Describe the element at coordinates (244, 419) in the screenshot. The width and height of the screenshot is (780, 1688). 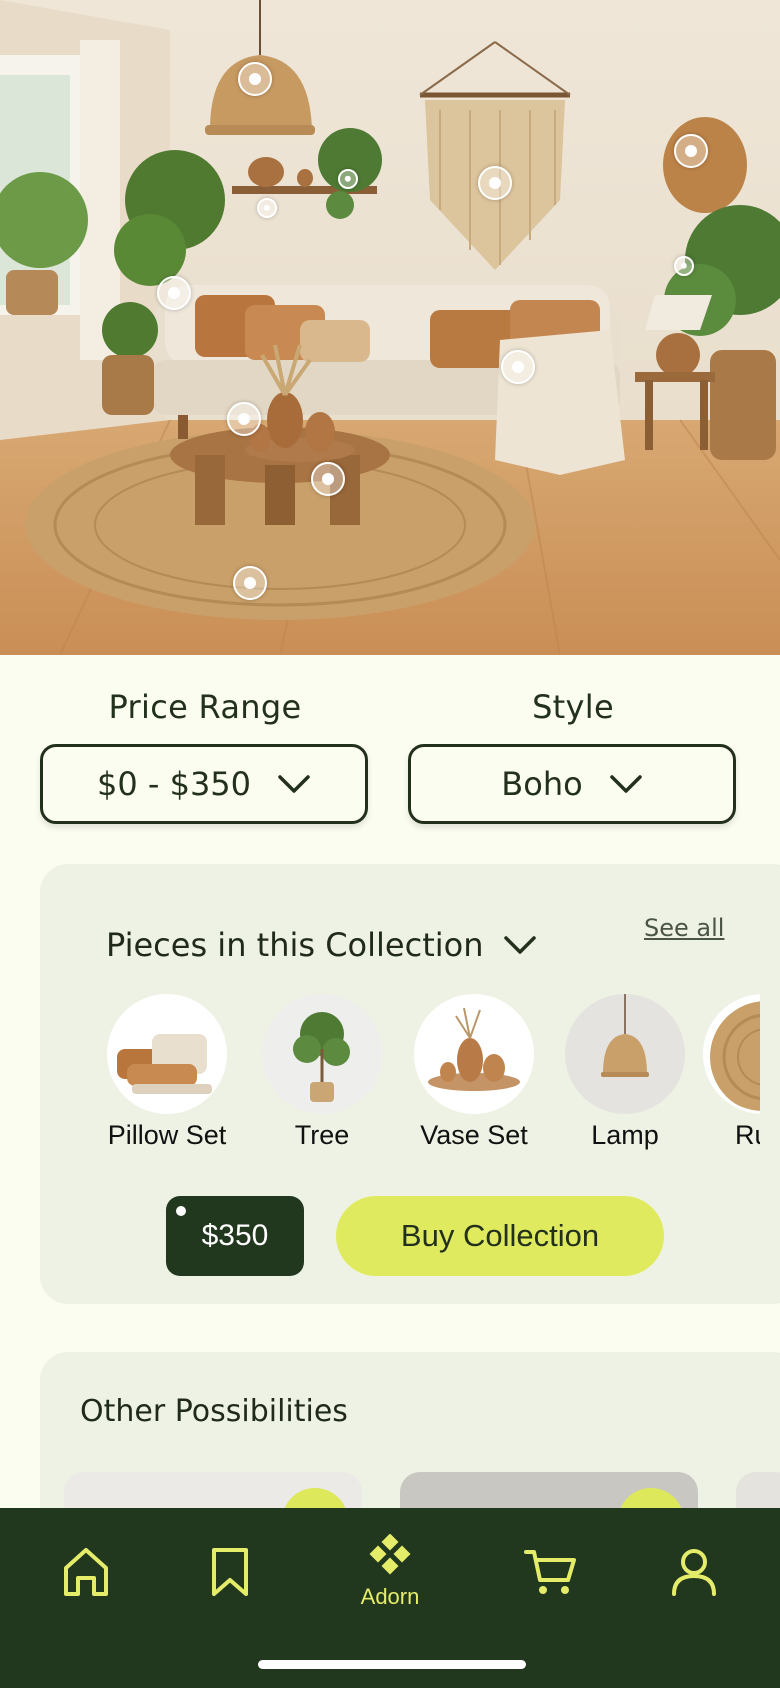
I see `hotspot-vase-set` at that location.